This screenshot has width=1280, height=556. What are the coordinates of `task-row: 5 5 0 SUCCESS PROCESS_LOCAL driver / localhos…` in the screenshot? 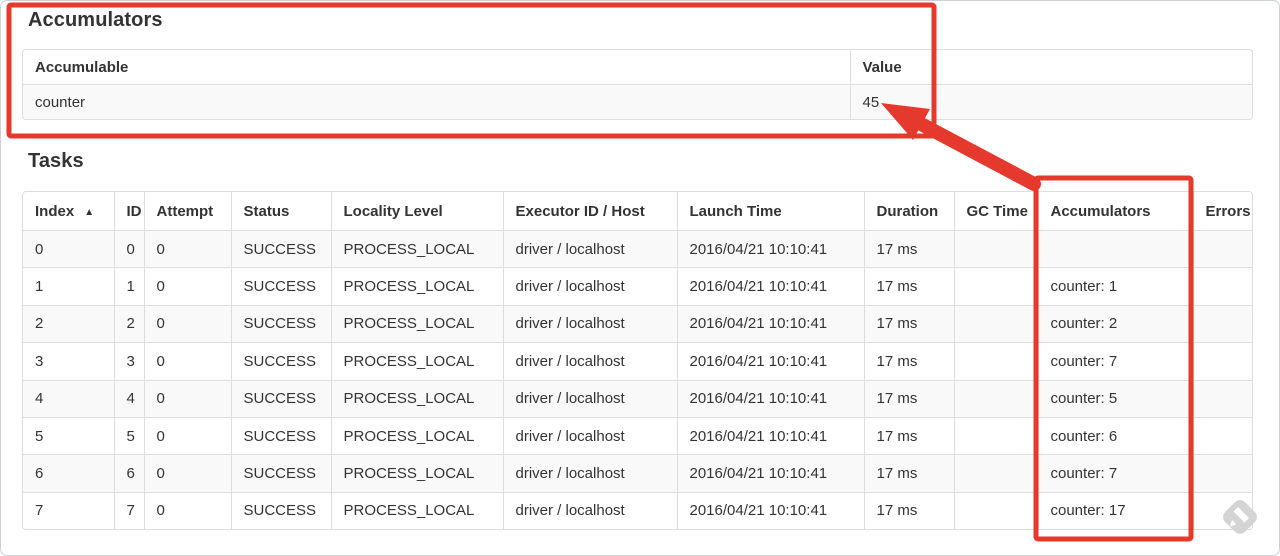 It's located at (637, 436).